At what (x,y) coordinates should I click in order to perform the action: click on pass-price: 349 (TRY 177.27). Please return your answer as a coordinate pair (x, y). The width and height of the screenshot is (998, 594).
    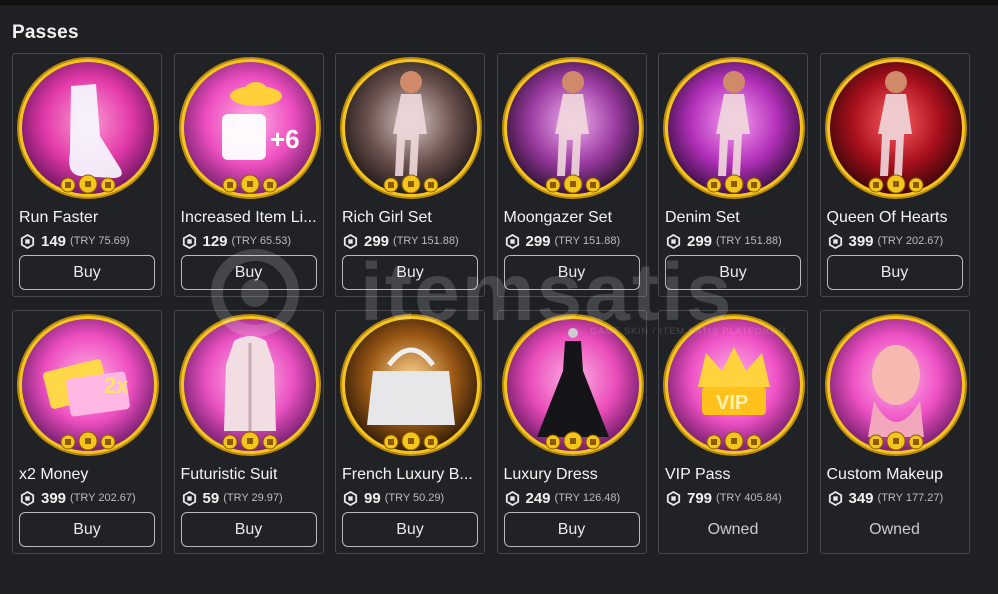
    Looking at the image, I should click on (886, 498).